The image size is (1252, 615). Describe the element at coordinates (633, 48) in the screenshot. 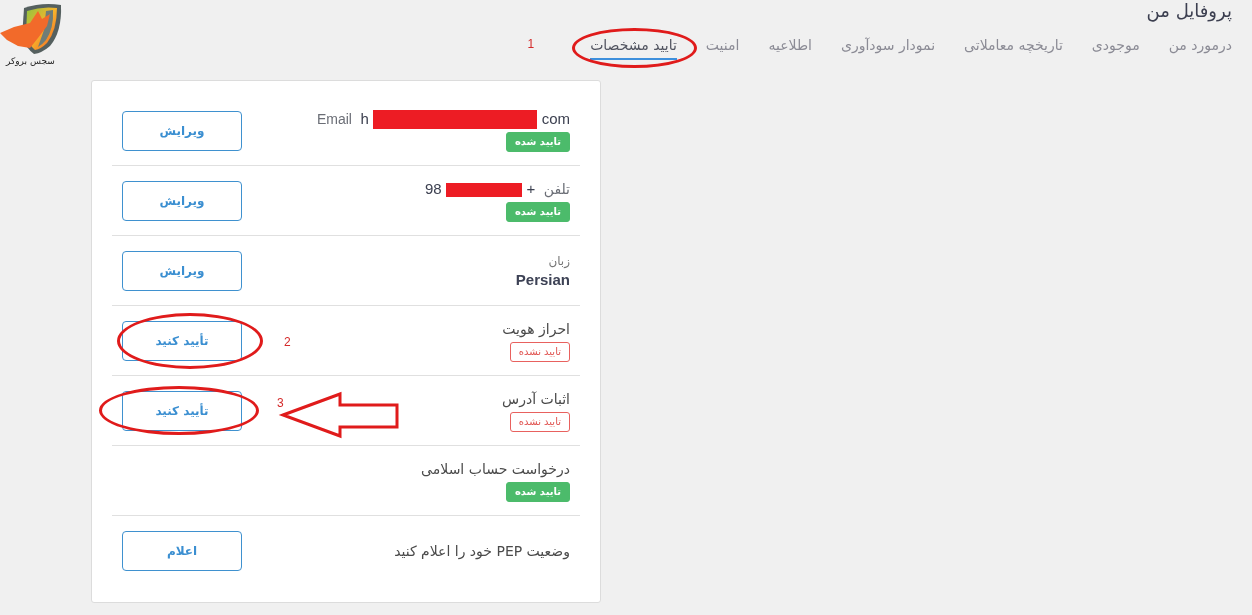

I see `tab: تایید مشخصات` at that location.